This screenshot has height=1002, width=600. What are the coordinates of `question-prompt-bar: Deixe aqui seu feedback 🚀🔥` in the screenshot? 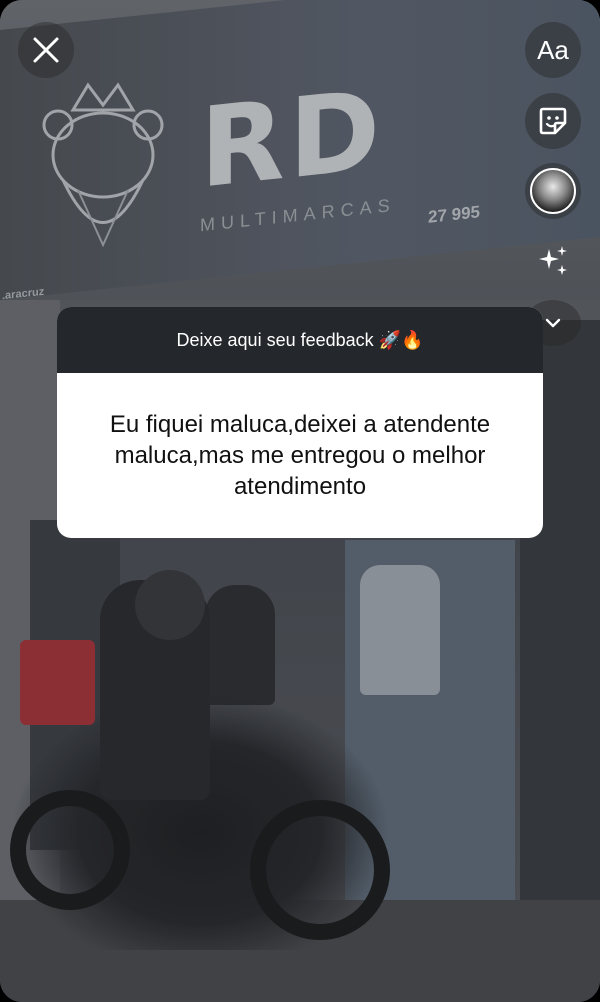 It's located at (300, 340).